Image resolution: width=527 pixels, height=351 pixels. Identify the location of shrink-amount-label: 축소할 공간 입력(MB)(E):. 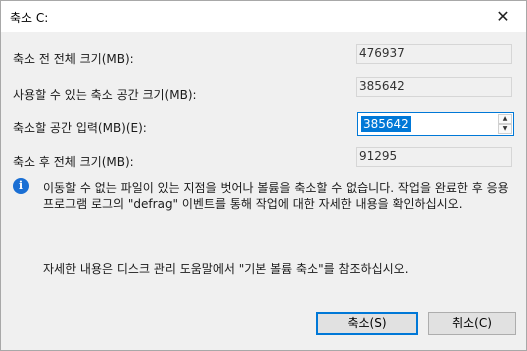
(80, 128).